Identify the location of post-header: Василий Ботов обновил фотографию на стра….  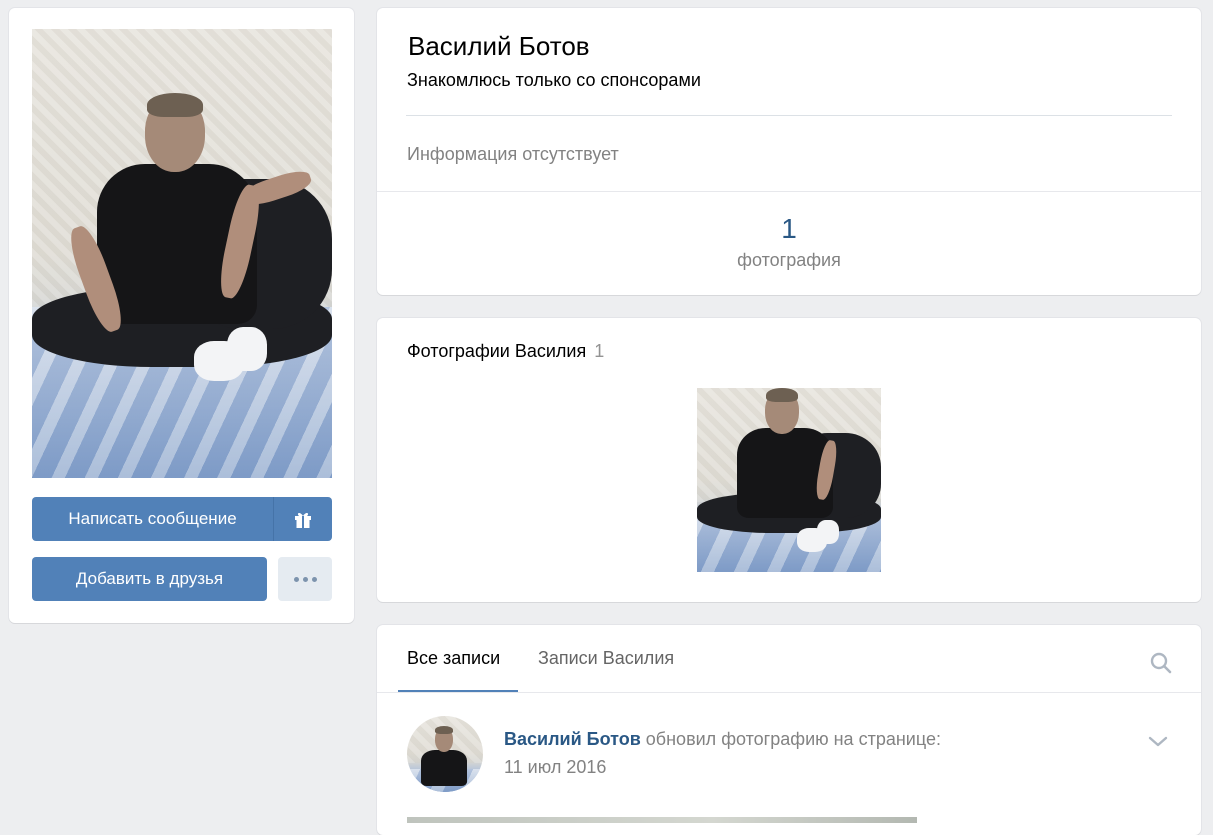
(722, 739).